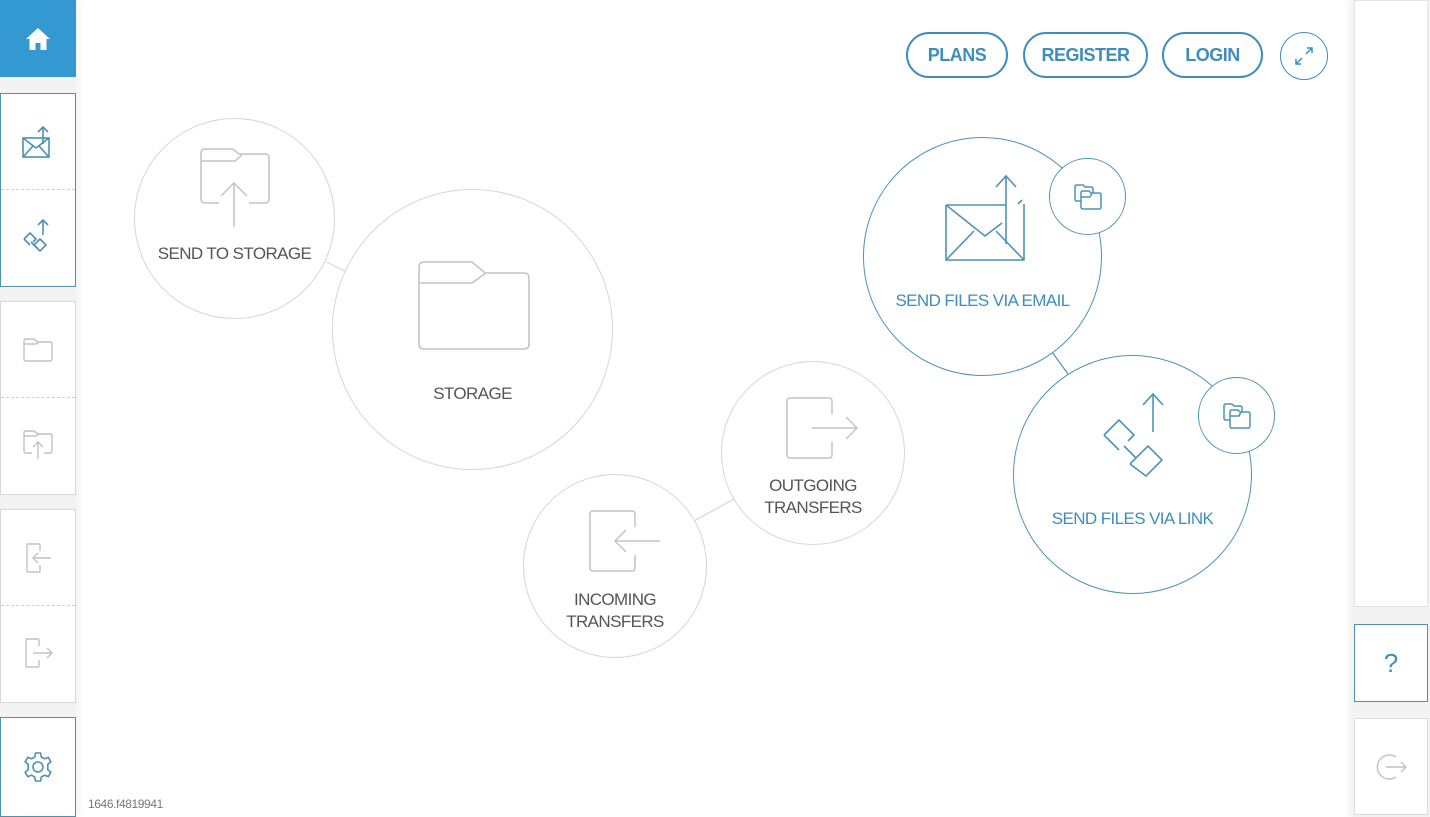  I want to click on email-files-button, so click(1087, 196).